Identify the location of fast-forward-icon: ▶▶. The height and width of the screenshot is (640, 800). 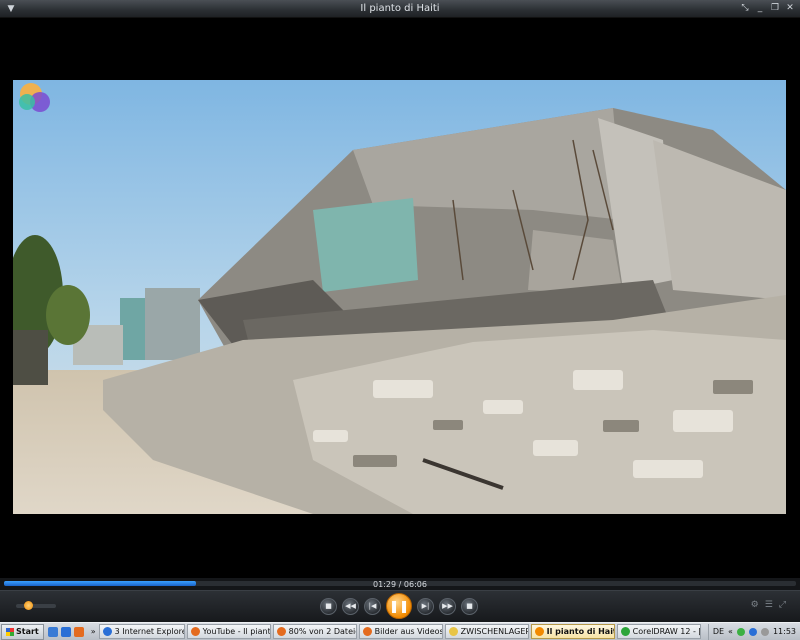
(447, 606).